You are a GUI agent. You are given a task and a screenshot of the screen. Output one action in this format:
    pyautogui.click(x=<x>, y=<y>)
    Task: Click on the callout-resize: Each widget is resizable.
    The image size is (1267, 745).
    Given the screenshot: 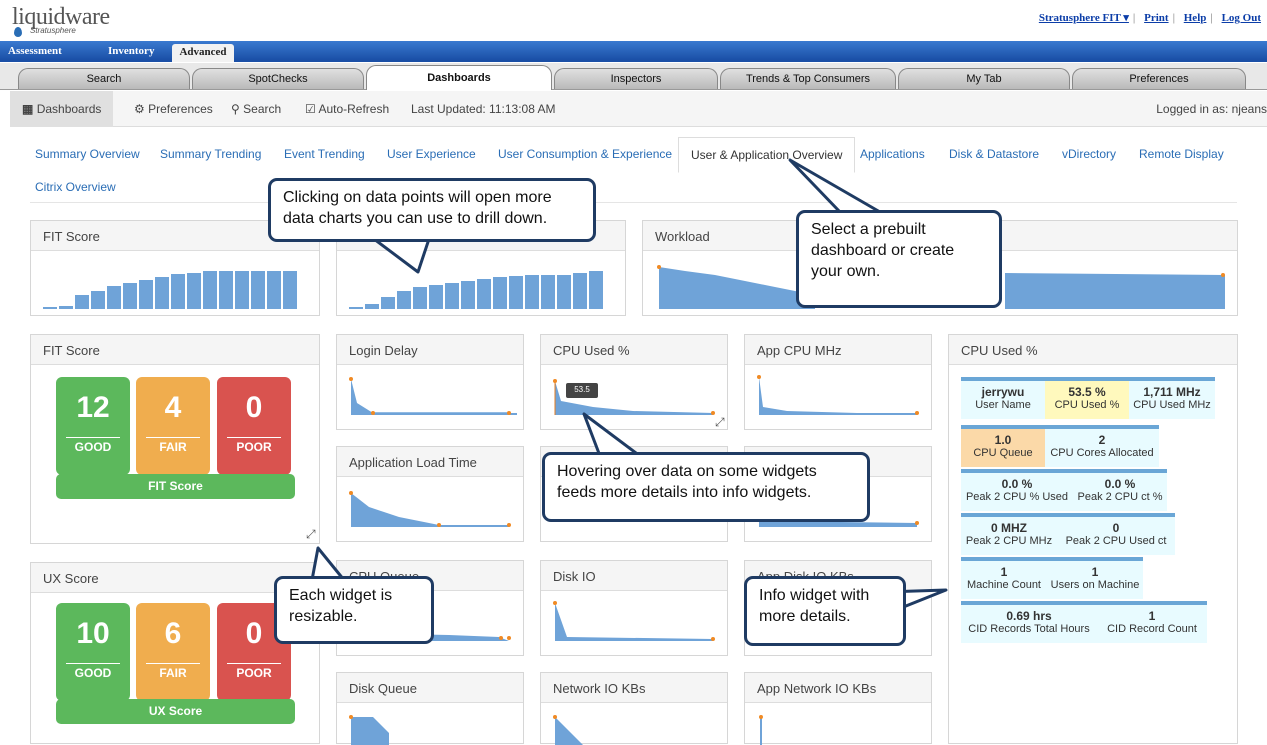 What is the action you would take?
    pyautogui.click(x=354, y=610)
    